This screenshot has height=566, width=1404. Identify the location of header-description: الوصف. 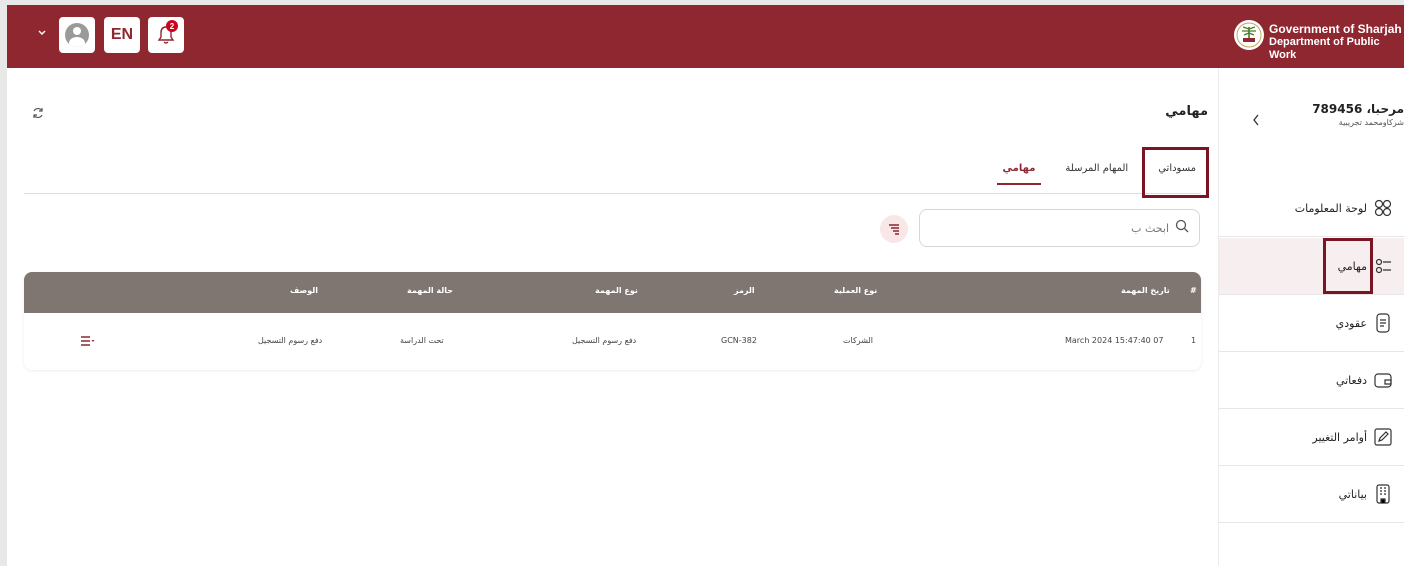
(304, 290).